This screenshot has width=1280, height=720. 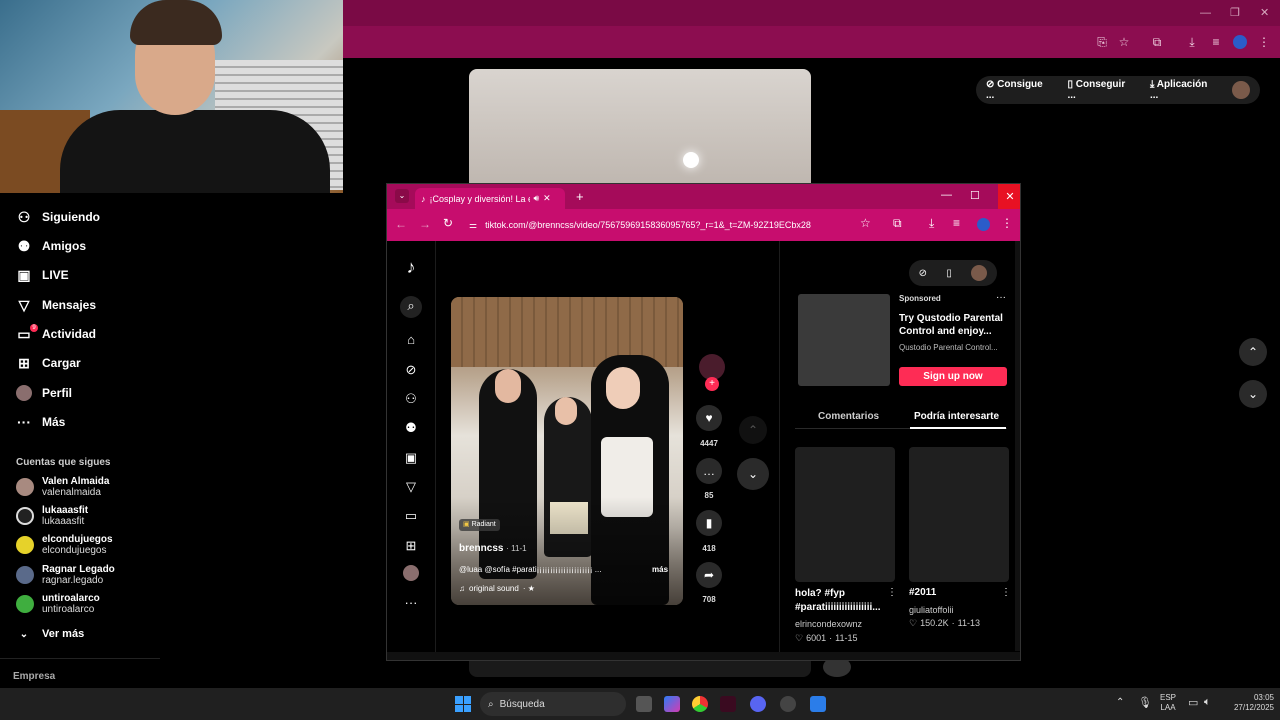 I want to click on following-account: untiroalarco untiroalarco, so click(x=58, y=604).